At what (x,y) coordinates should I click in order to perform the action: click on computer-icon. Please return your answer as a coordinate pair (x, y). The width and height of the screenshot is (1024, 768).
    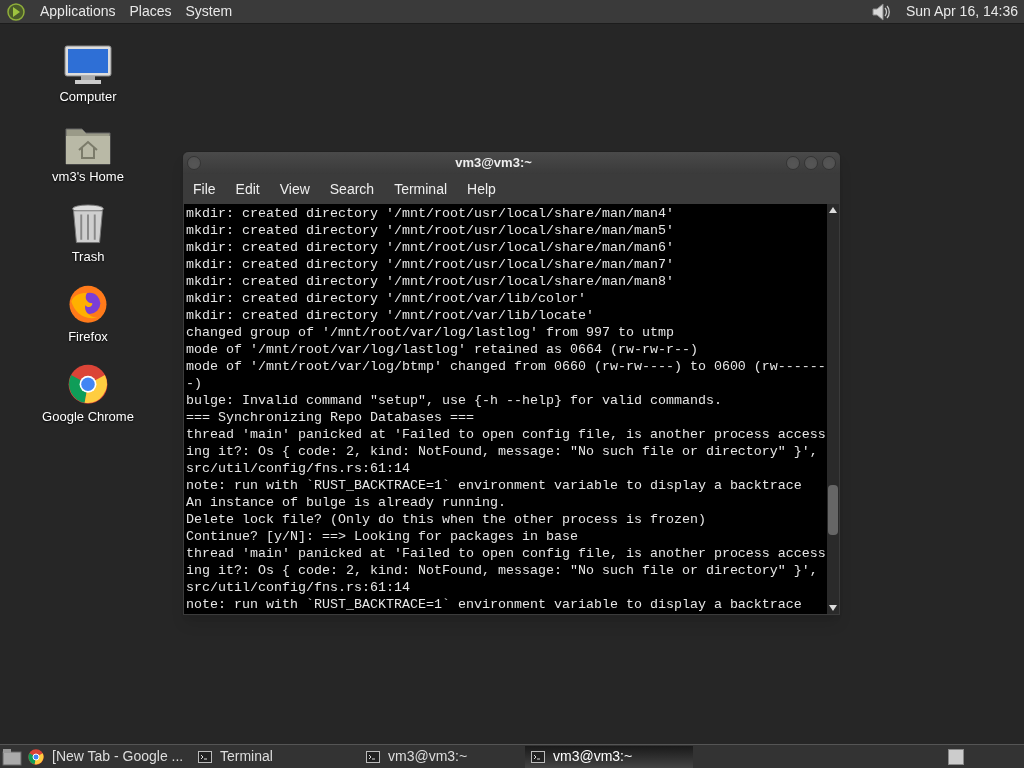
    Looking at the image, I should click on (88, 64).